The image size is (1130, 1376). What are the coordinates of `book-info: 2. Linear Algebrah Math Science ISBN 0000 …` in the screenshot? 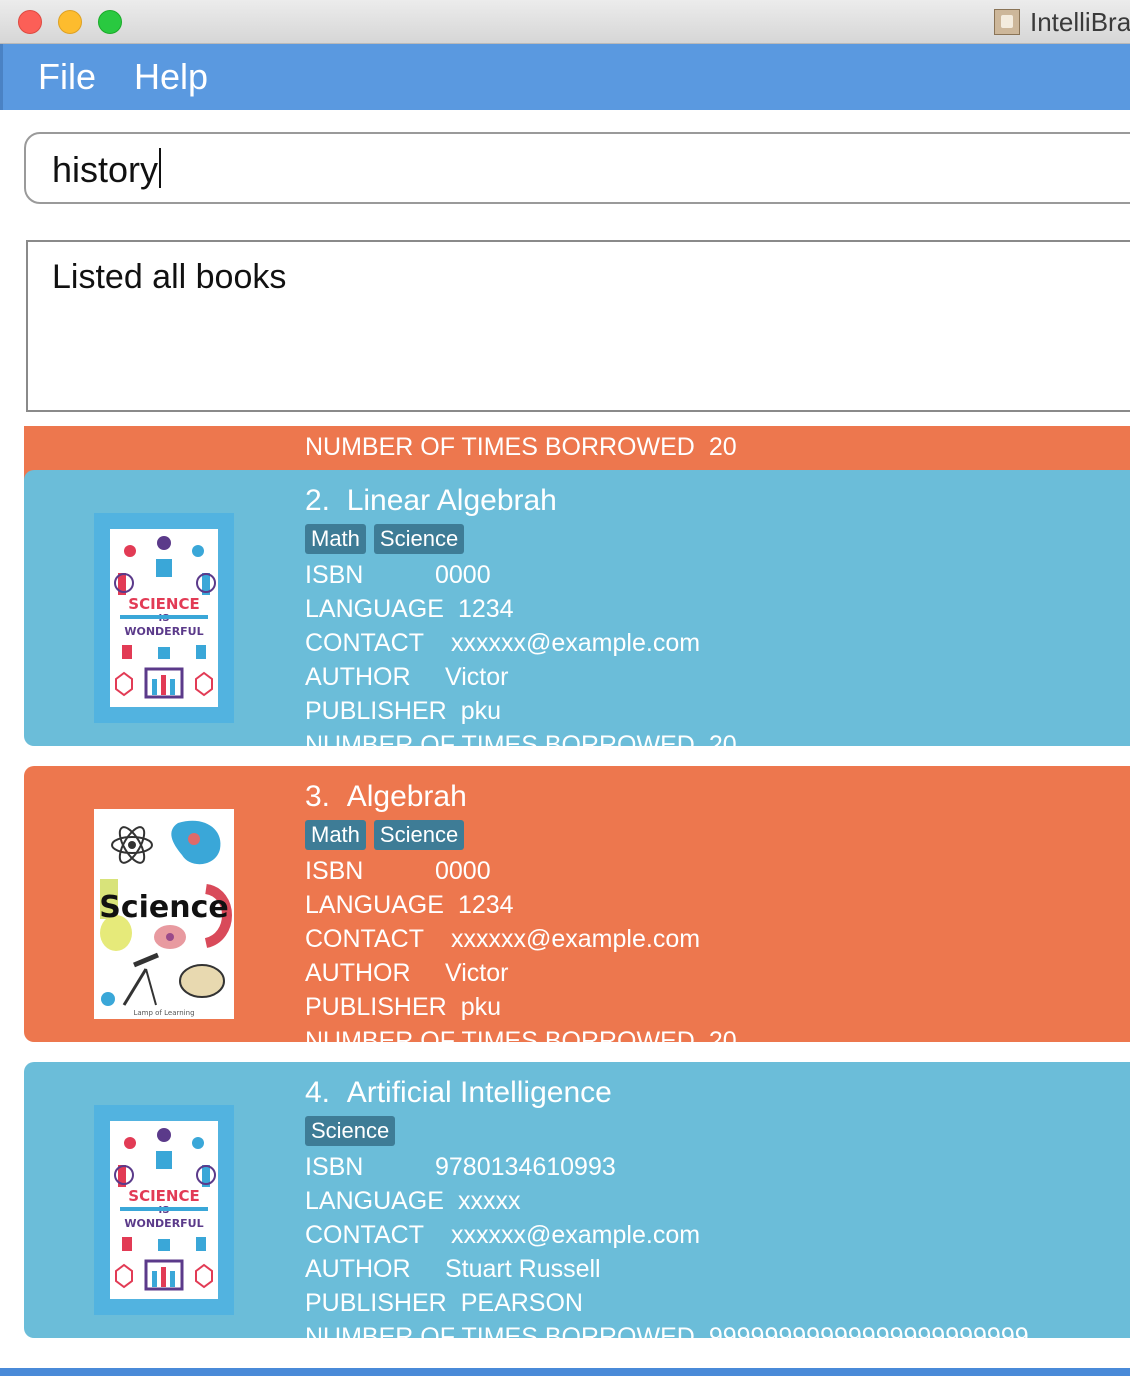 It's located at (717, 614).